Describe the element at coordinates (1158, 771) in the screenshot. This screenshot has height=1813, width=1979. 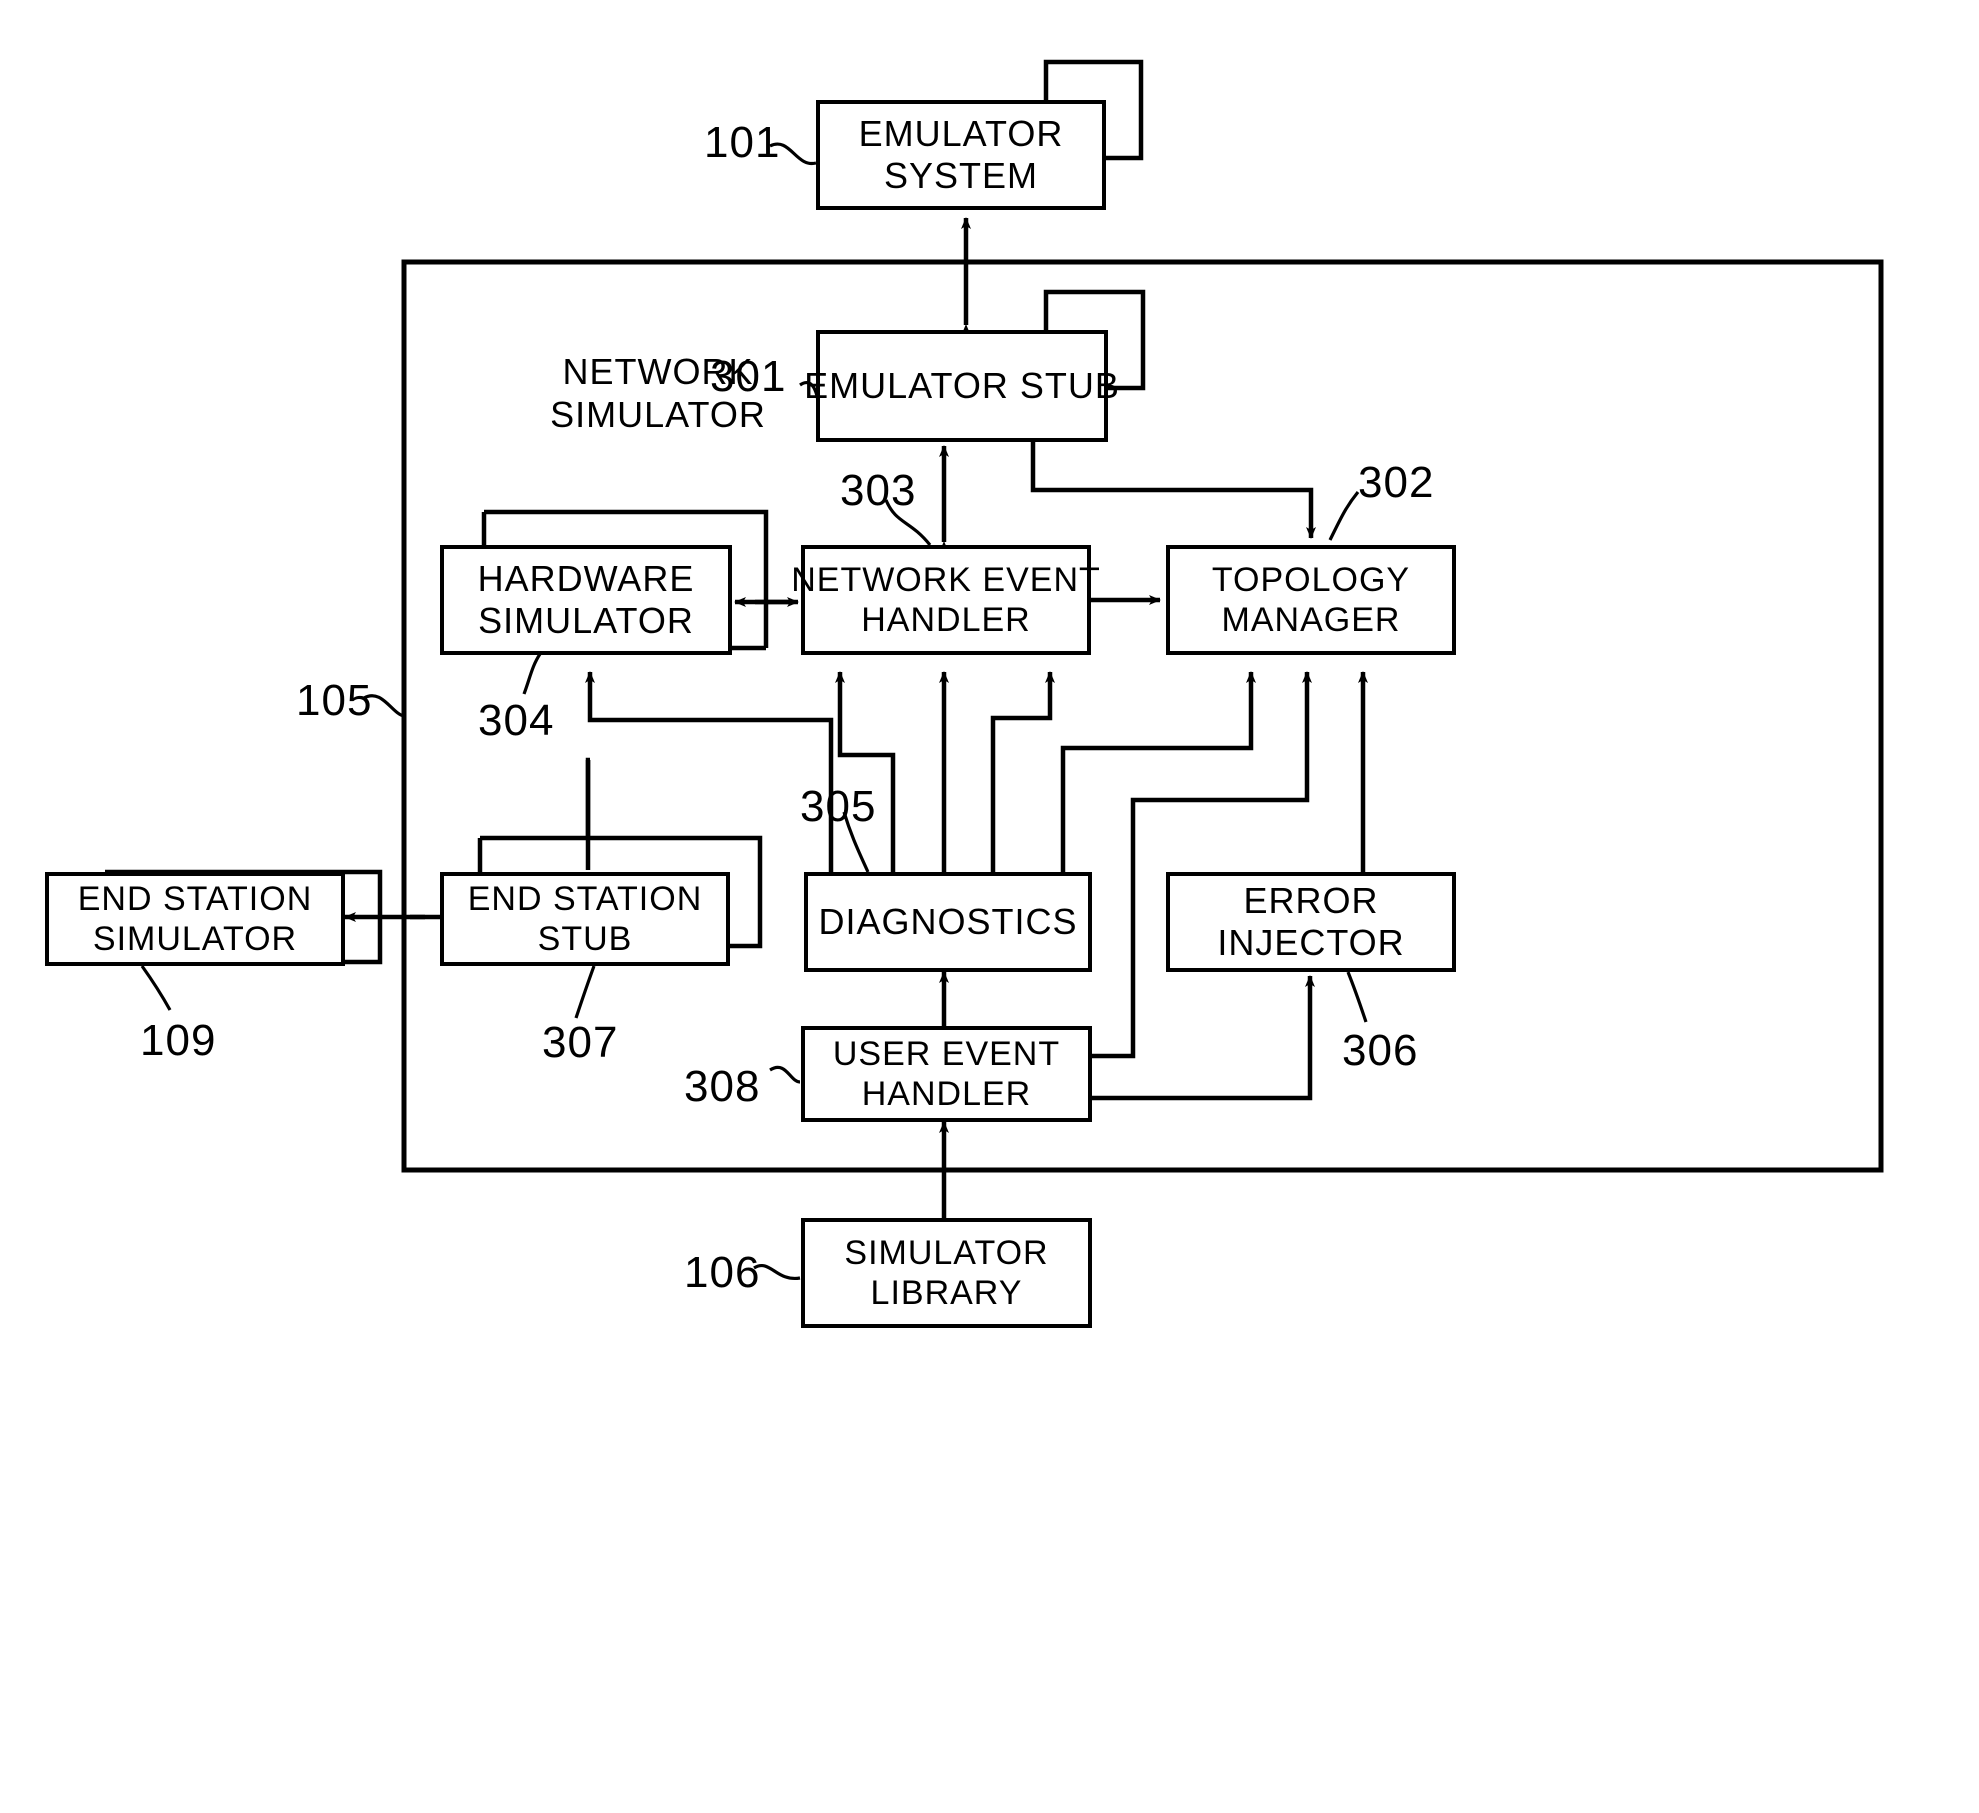
I see `conn-diagnostics-topology` at that location.